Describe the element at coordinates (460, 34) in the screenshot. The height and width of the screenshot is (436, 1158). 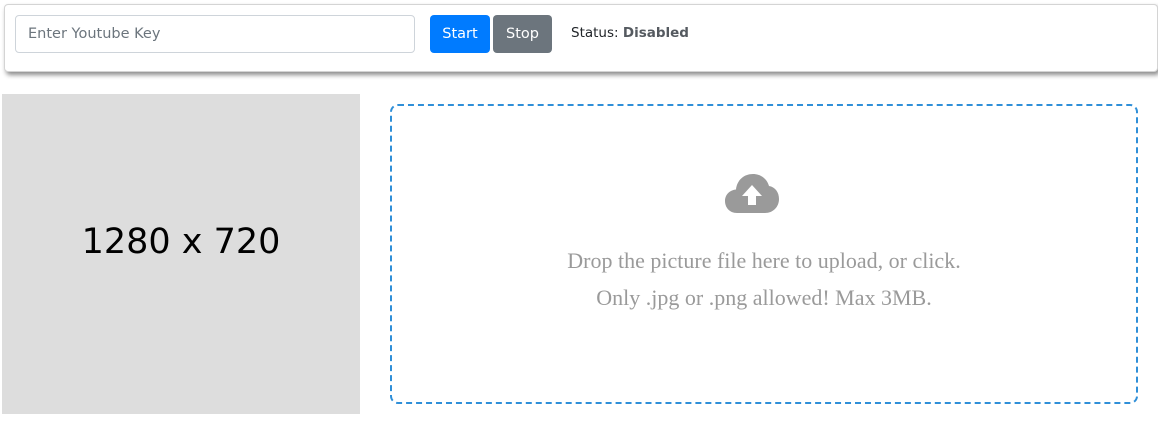
I see `start-button: Start` at that location.